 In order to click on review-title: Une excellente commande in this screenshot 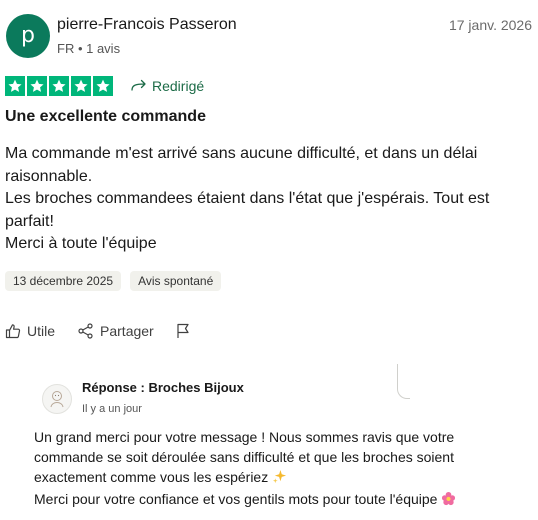, I will do `click(105, 116)`.